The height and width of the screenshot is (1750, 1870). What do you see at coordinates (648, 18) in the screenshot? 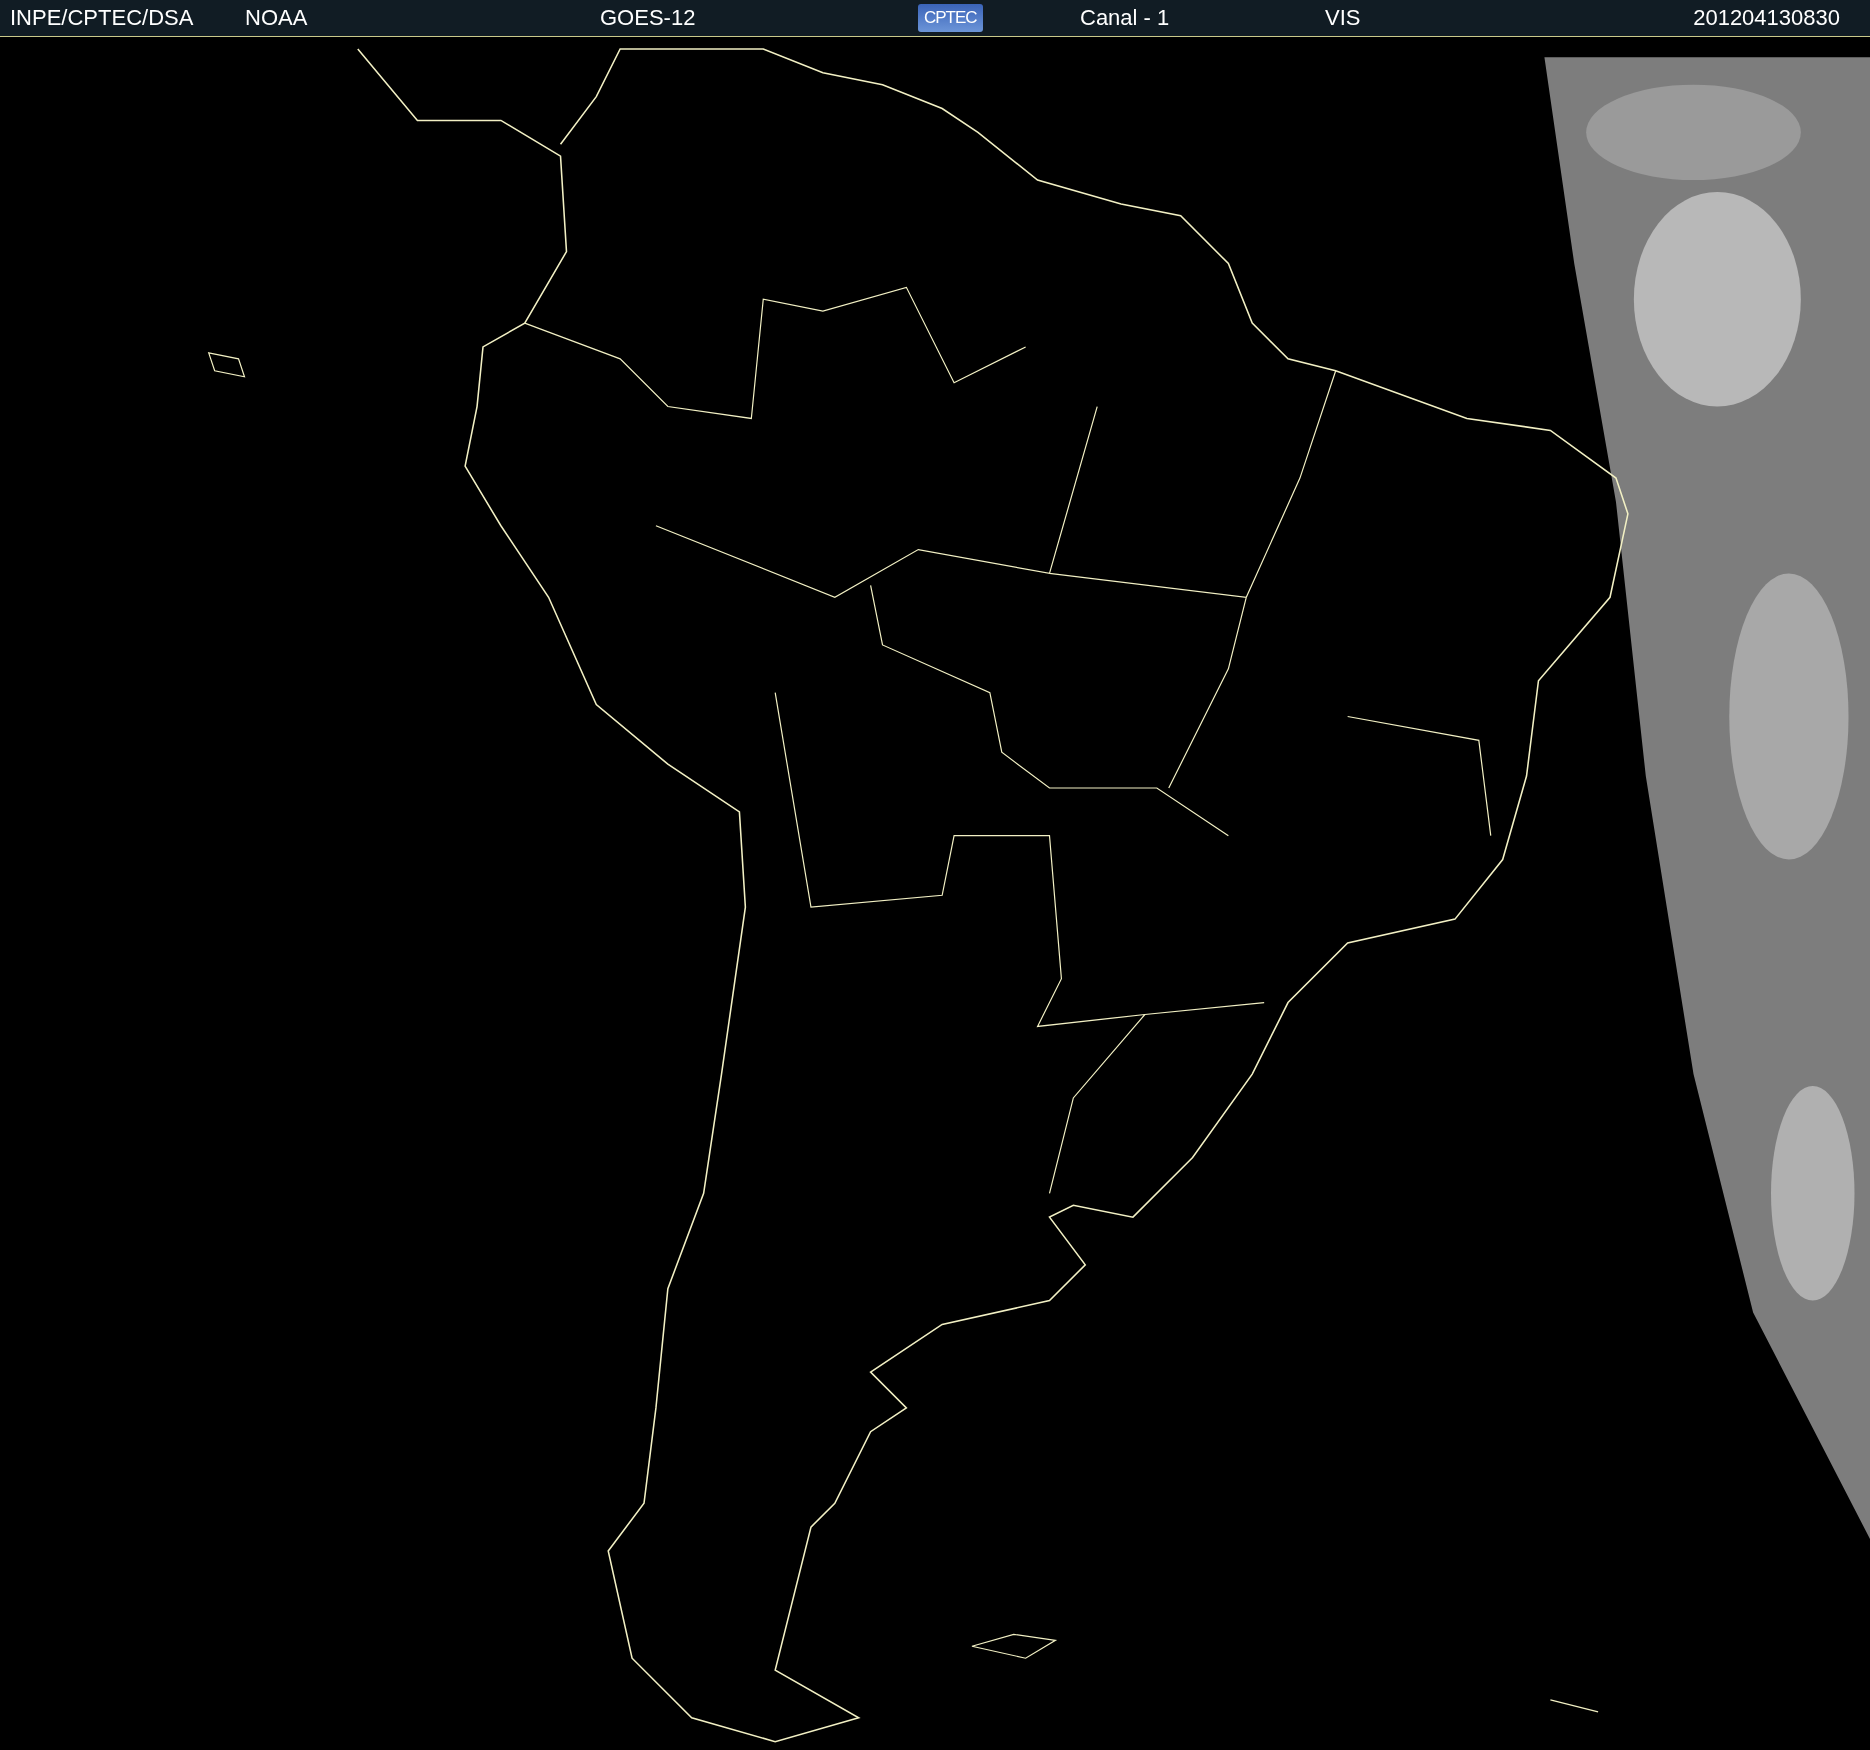
I see `satellite-label: GOES-12` at bounding box center [648, 18].